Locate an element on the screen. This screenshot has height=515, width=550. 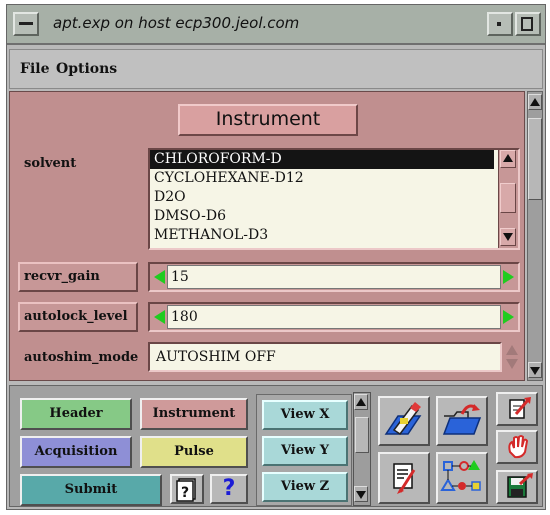
pulse-button: Pulse is located at coordinates (194, 452).